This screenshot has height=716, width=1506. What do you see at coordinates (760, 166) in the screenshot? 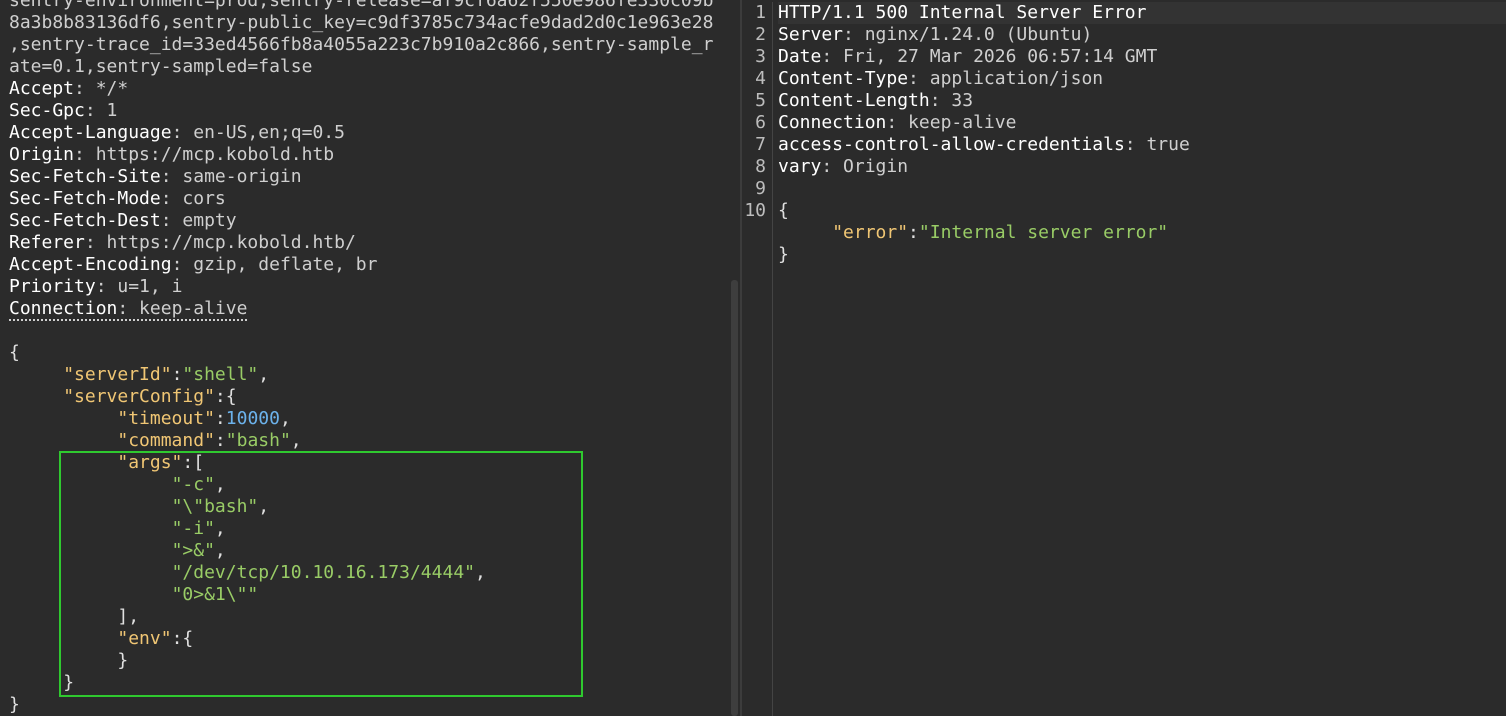
I see `line-number: 8` at bounding box center [760, 166].